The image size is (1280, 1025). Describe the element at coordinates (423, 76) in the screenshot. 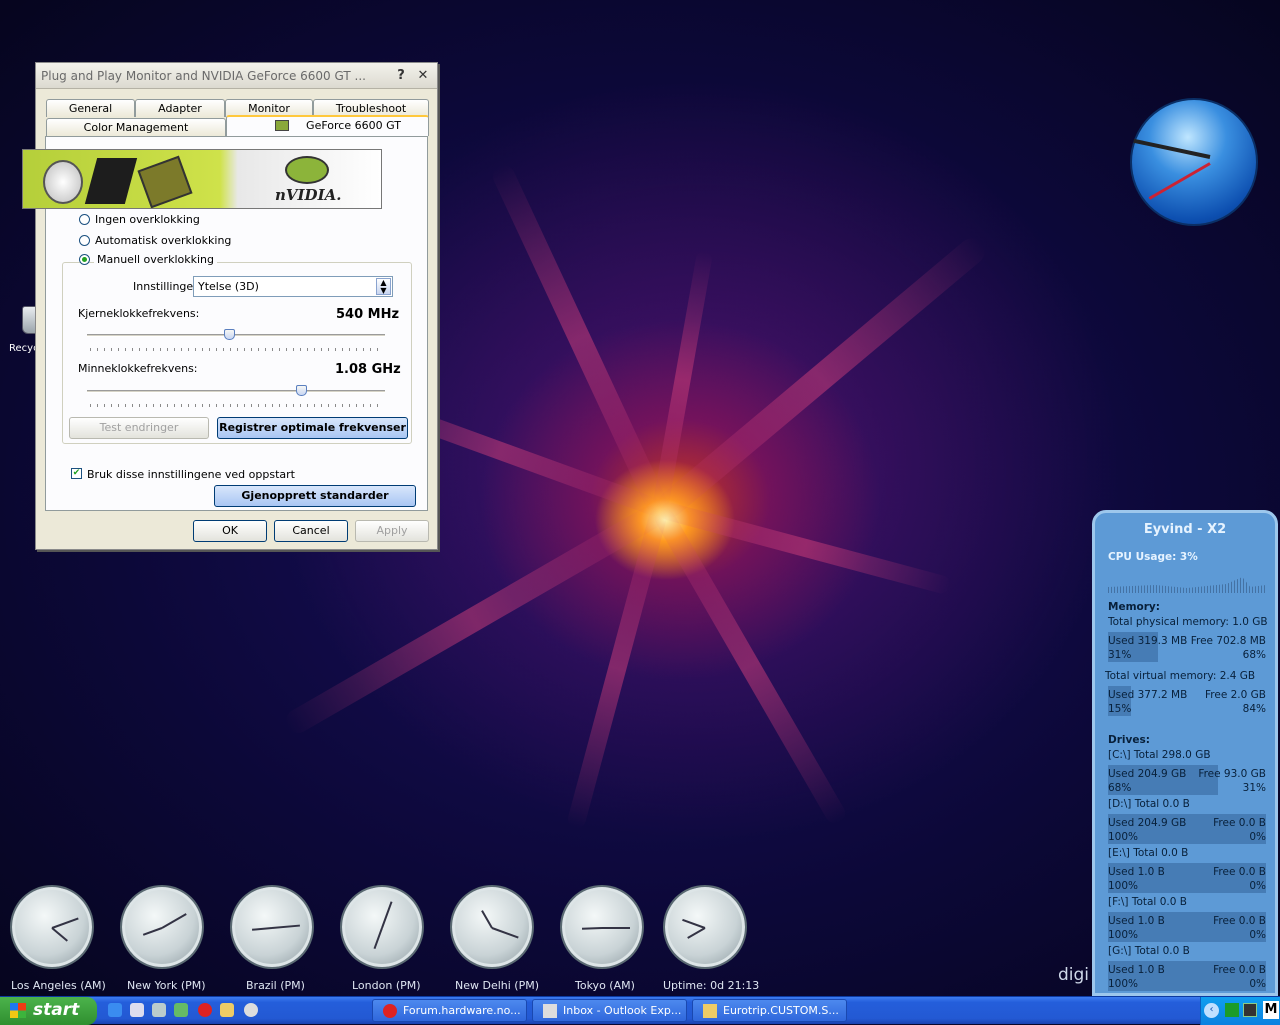

I see `close-icon: ✕` at that location.